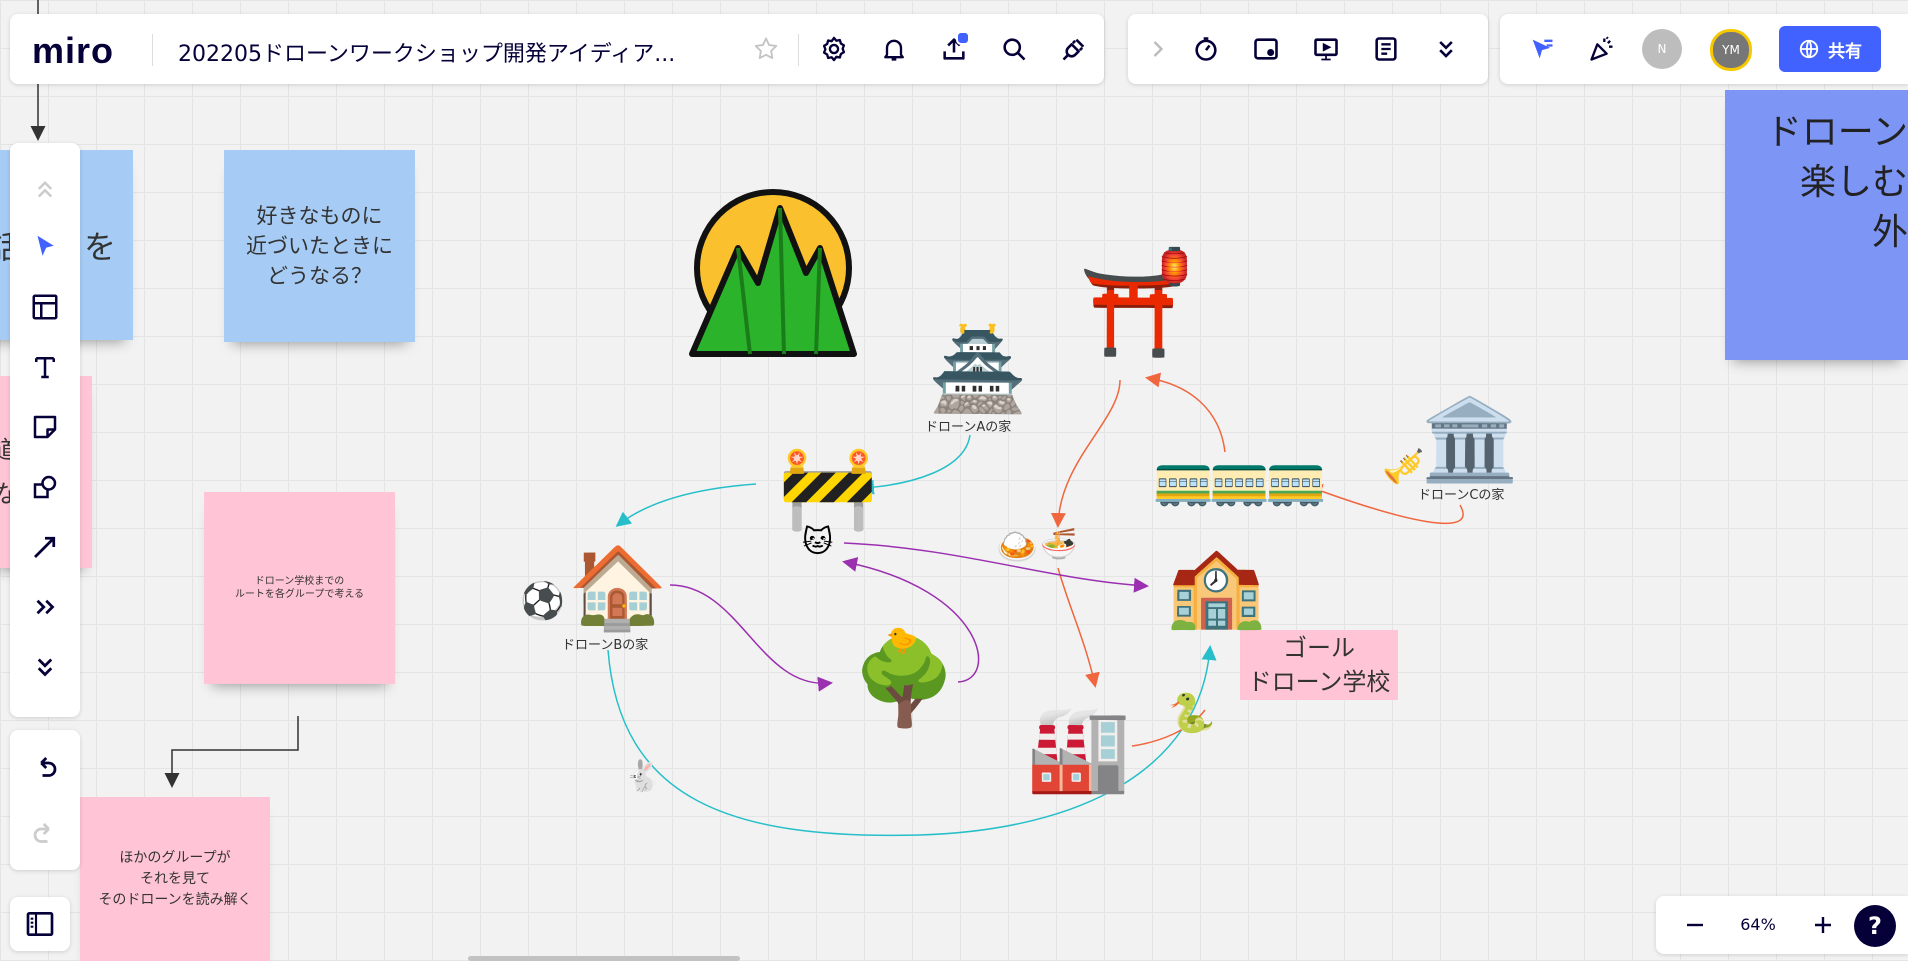  What do you see at coordinates (45, 247) in the screenshot?
I see `select-tool-icon` at bounding box center [45, 247].